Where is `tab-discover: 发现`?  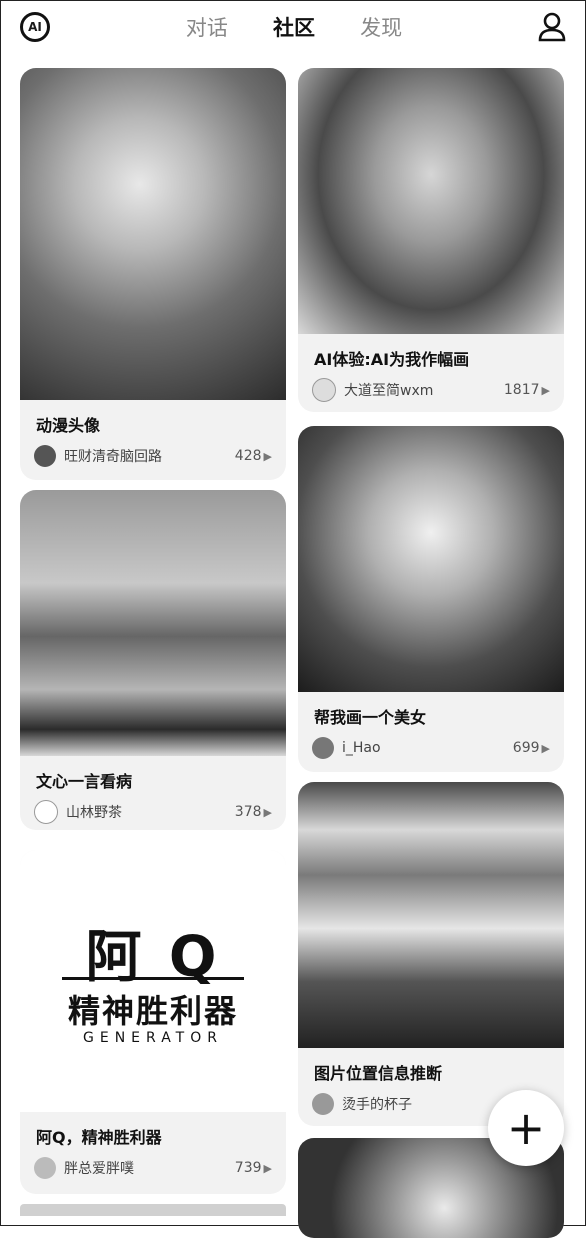 tab-discover: 发现 is located at coordinates (381, 27).